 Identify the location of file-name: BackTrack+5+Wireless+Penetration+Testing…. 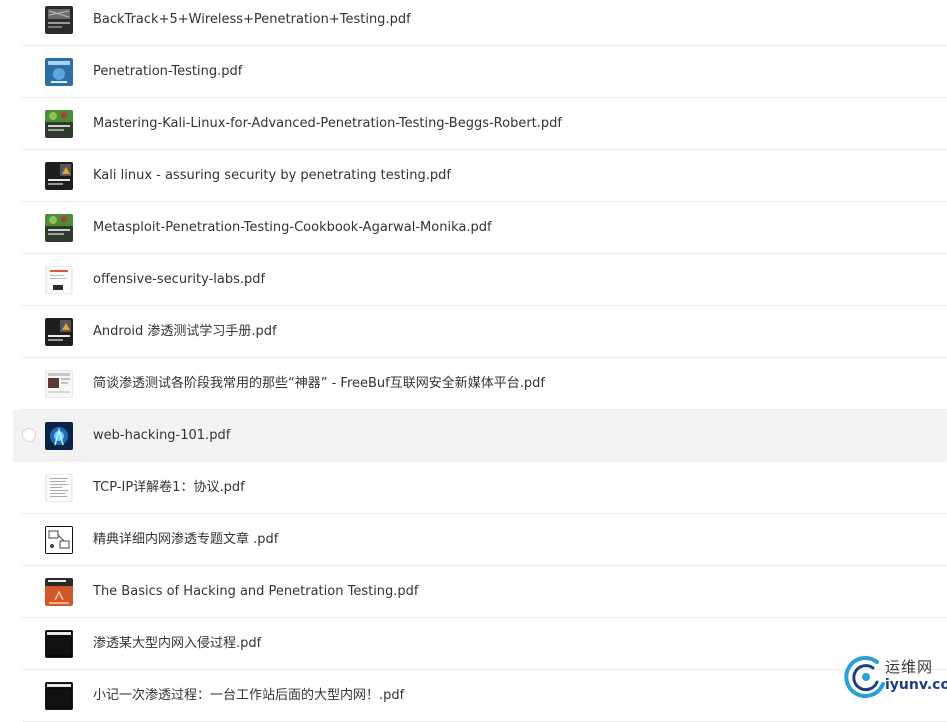
(252, 23).